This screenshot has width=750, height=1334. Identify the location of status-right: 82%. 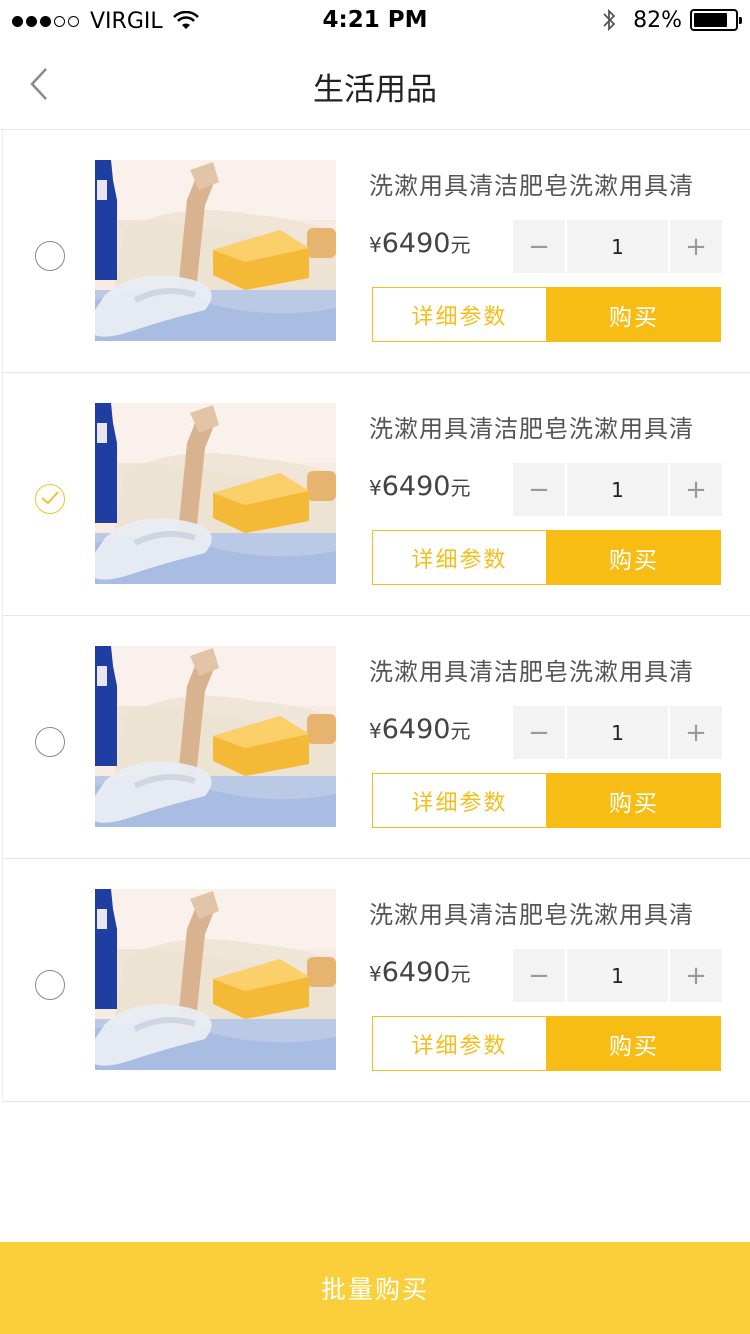
(671, 20).